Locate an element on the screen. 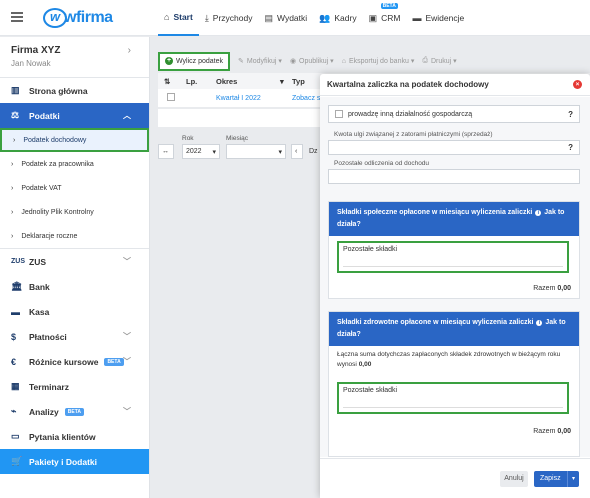 This screenshot has height=498, width=590. expand-icon: ↔ is located at coordinates (166, 151).